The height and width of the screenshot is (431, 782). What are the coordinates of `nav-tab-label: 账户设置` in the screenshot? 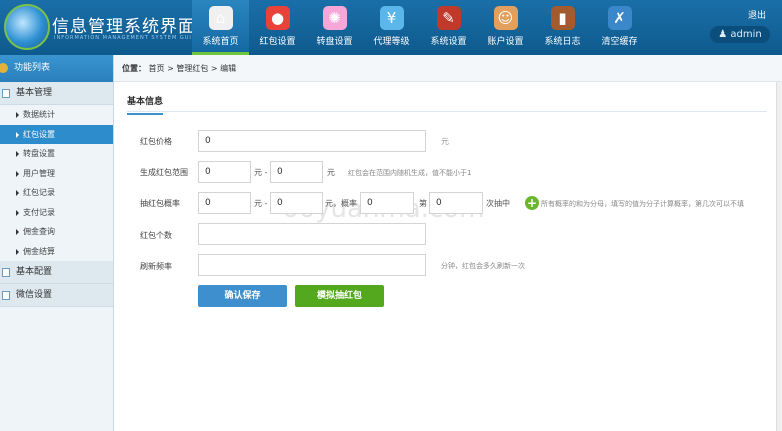 It's located at (505, 42).